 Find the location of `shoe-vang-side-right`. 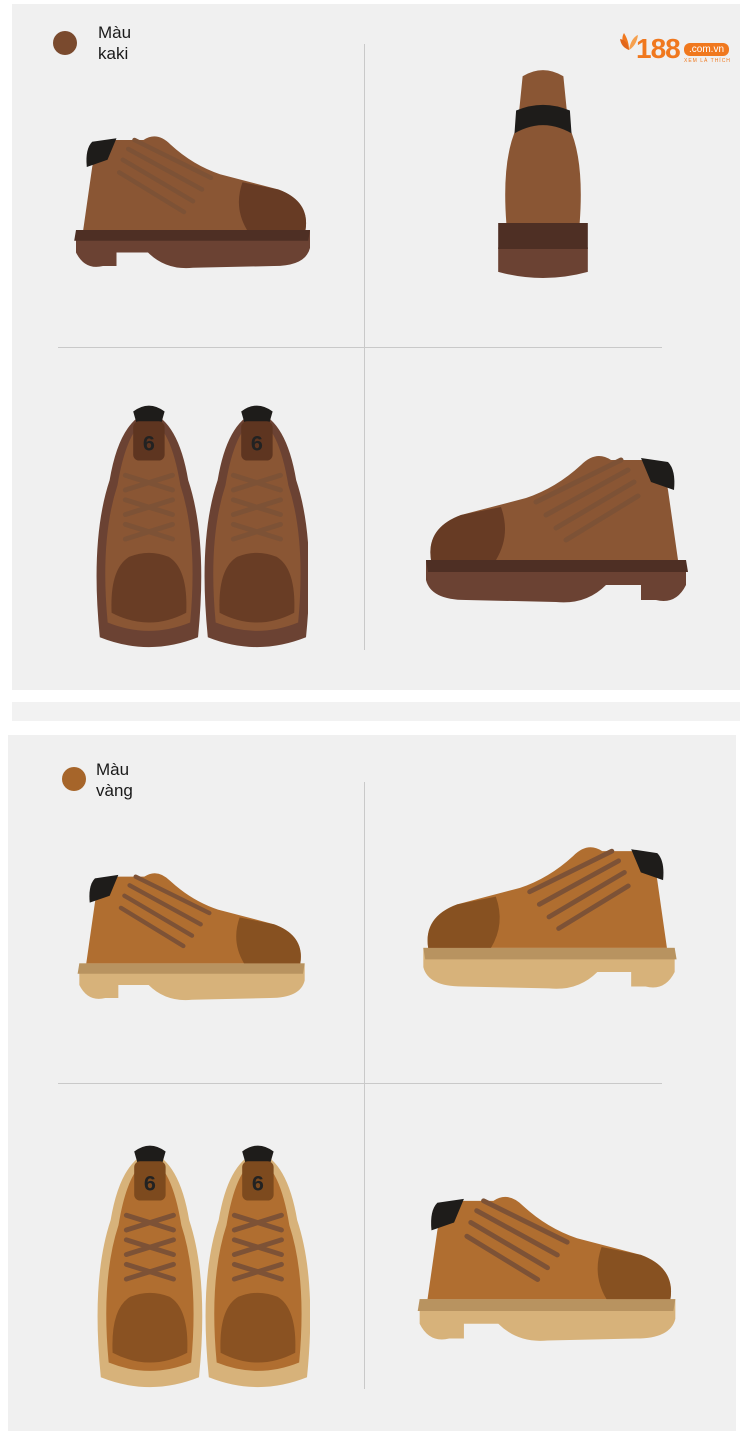

shoe-vang-side-right is located at coordinates (549, 899).